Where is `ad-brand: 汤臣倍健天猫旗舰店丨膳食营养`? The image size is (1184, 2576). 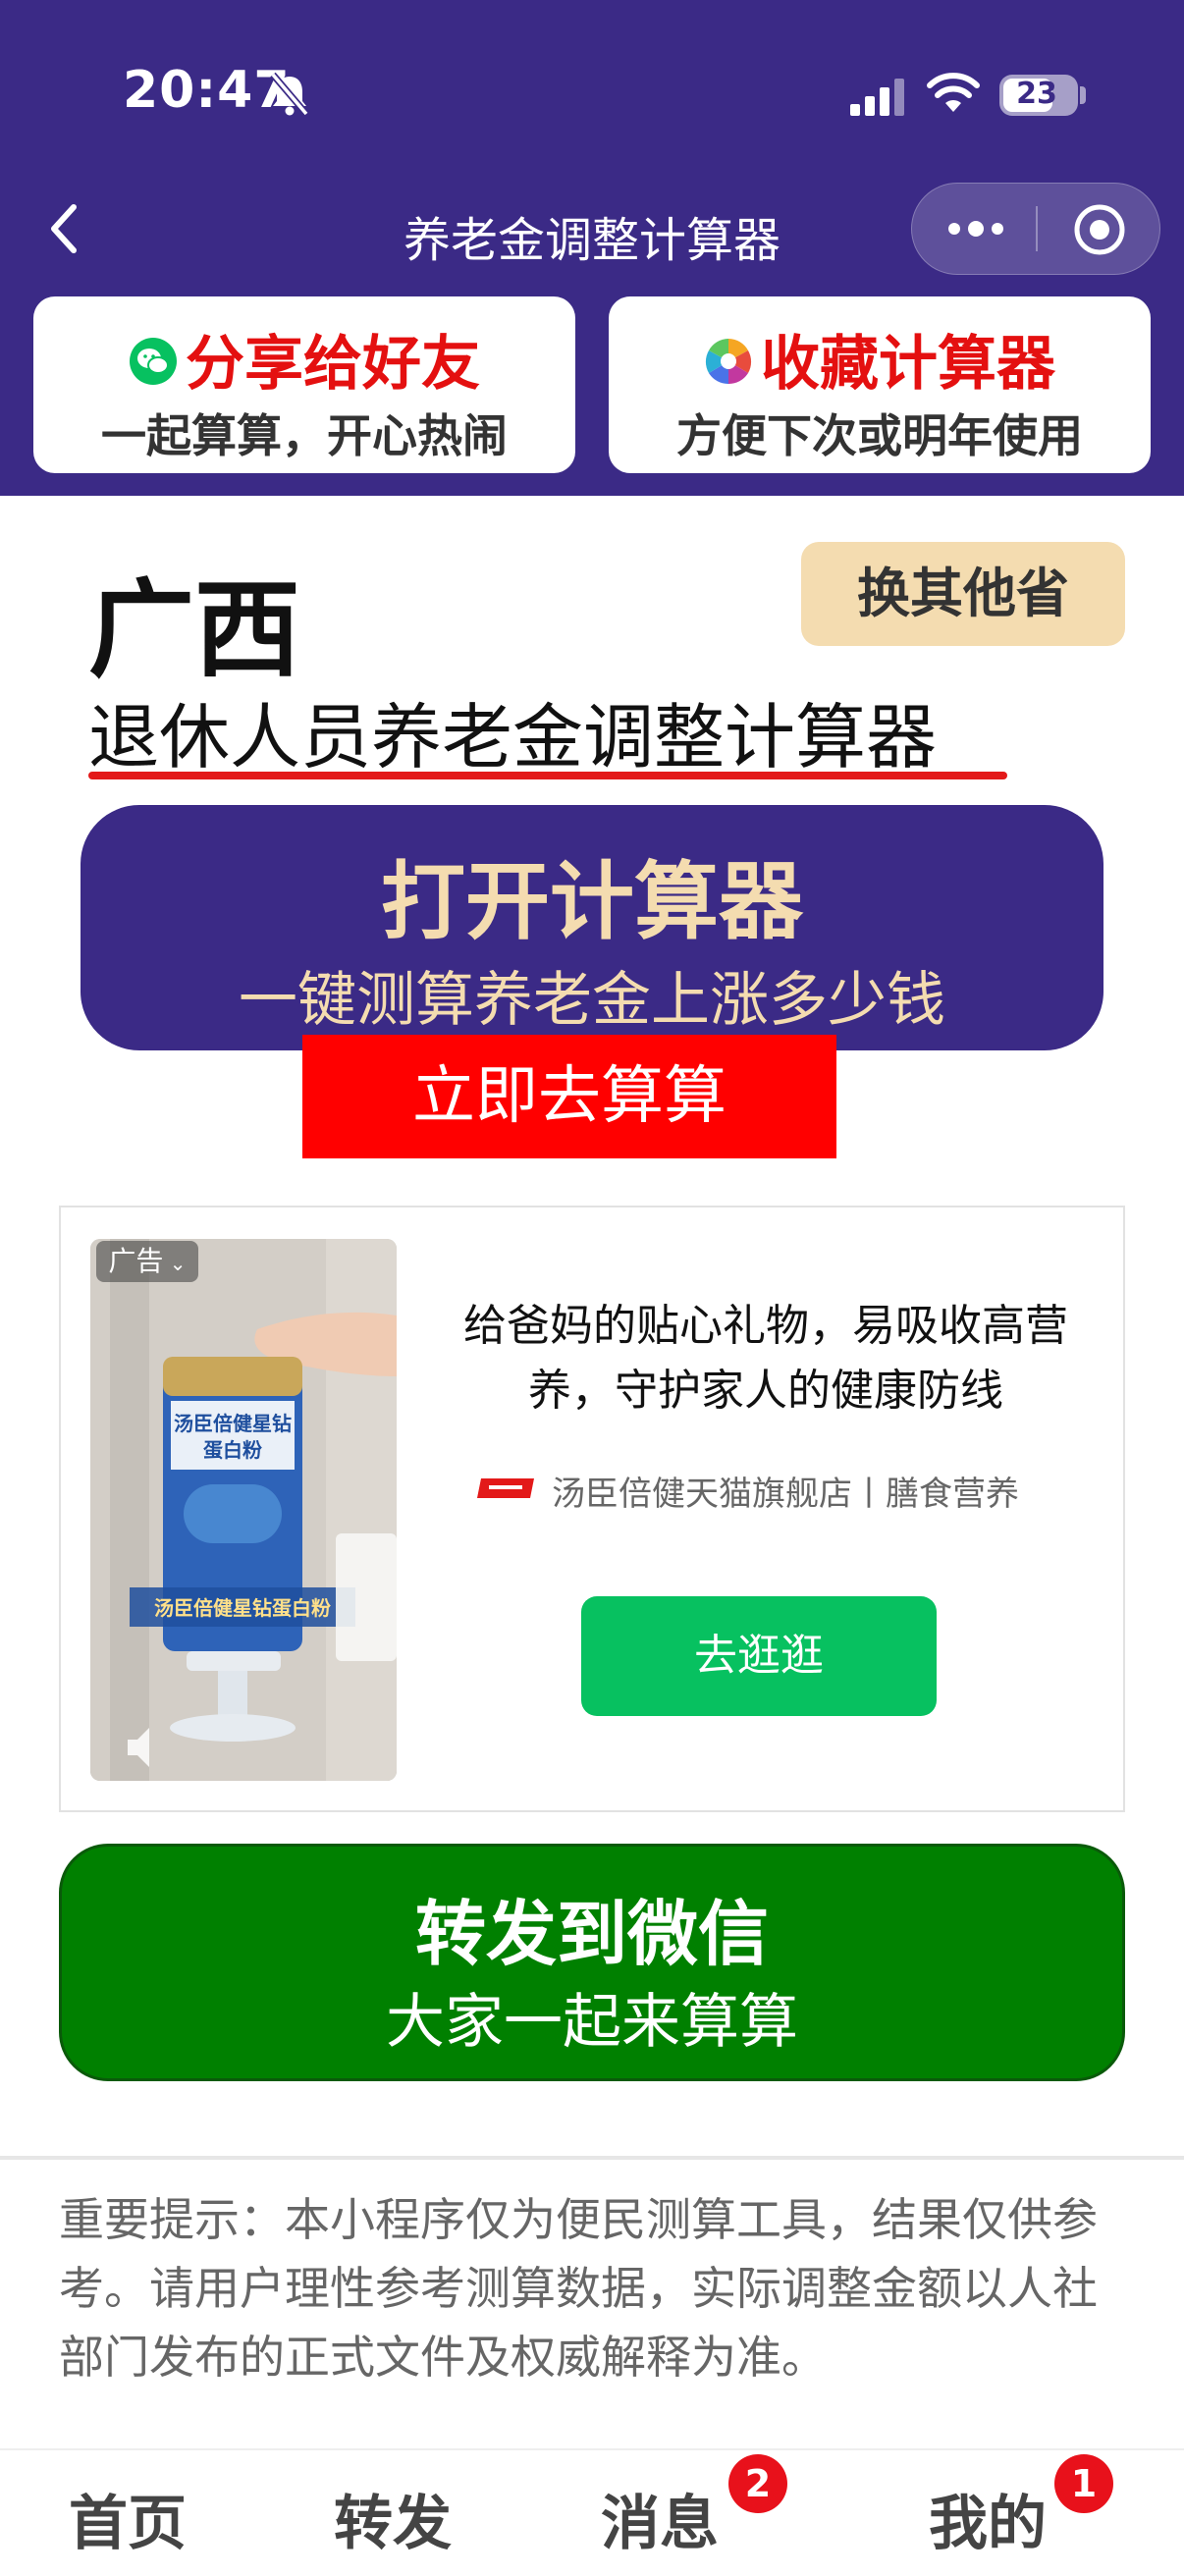
ad-brand: 汤臣倍健天猫旗舰店丨膳食营养 is located at coordinates (786, 1494).